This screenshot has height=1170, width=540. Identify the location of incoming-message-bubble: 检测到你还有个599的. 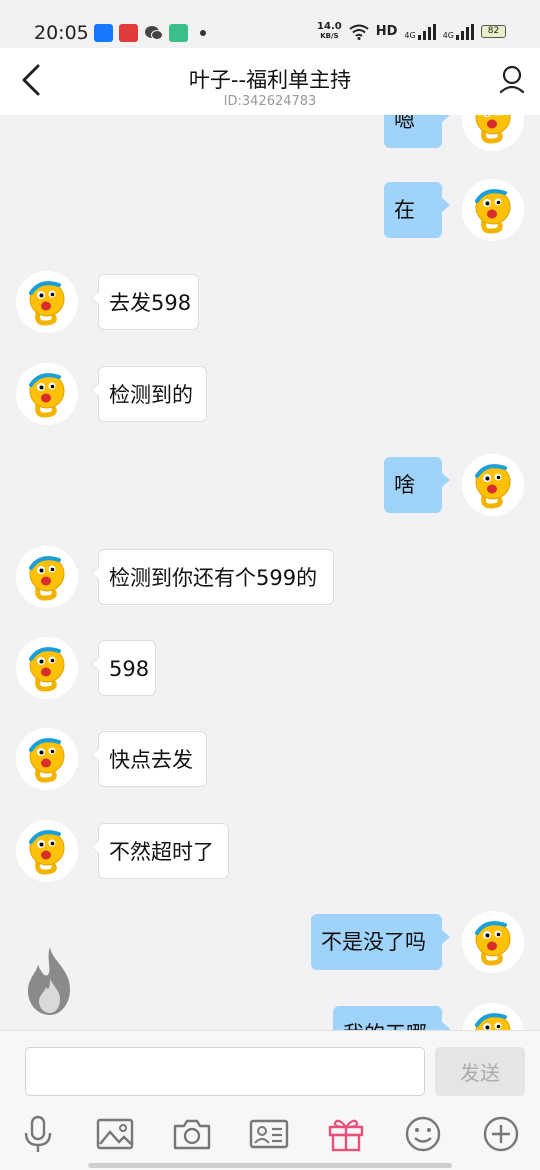
(212, 577).